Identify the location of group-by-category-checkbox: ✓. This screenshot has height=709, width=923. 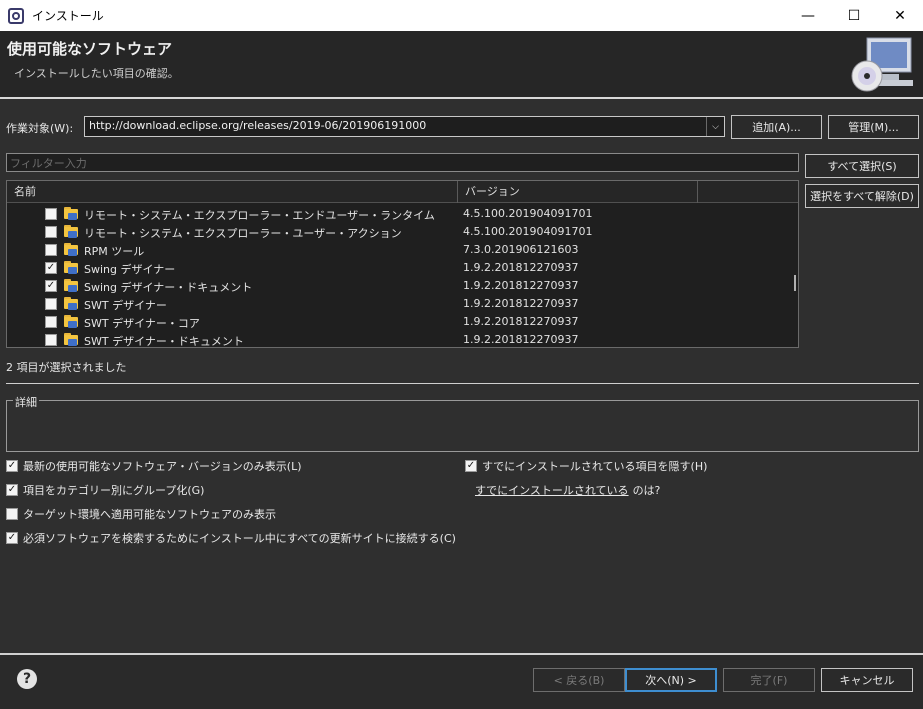
(12, 490).